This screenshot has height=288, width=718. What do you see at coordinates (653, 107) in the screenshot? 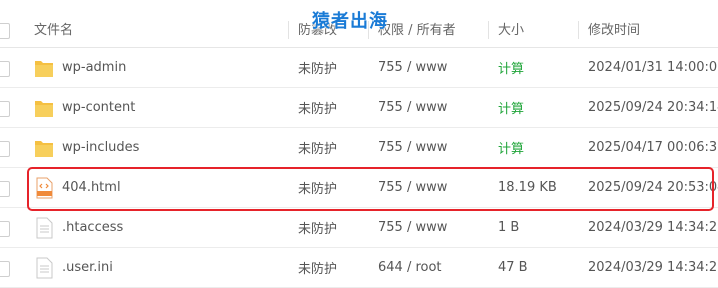
I see `modified-time: 2025/09/24 20:34:14` at bounding box center [653, 107].